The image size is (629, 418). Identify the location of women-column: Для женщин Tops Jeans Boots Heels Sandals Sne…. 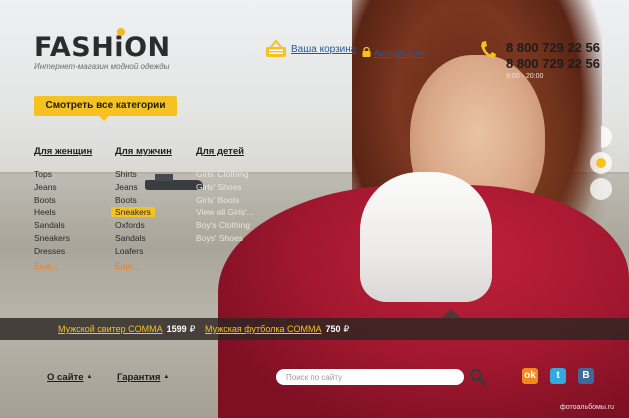
(74, 209).